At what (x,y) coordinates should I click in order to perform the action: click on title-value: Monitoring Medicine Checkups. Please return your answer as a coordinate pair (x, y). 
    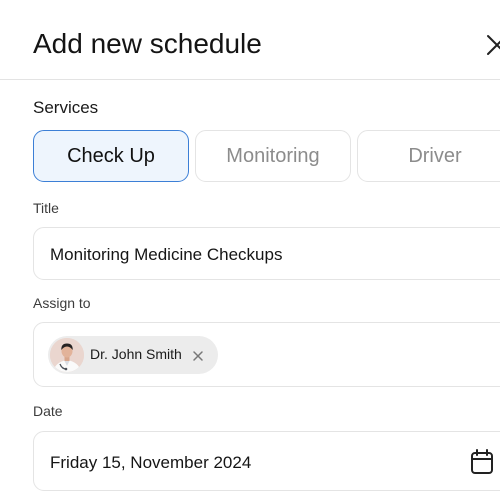
    Looking at the image, I should click on (166, 254).